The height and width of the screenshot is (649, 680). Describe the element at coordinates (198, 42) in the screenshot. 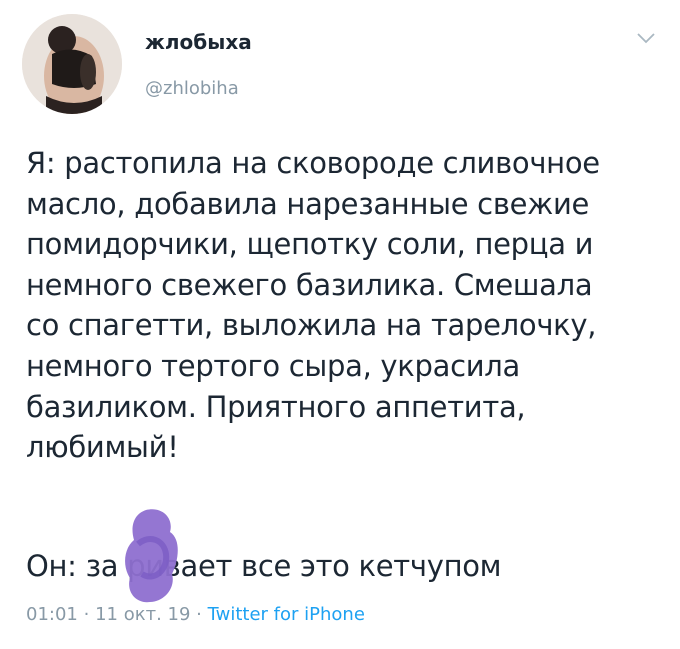

I see `display-name: жлобыха` at that location.